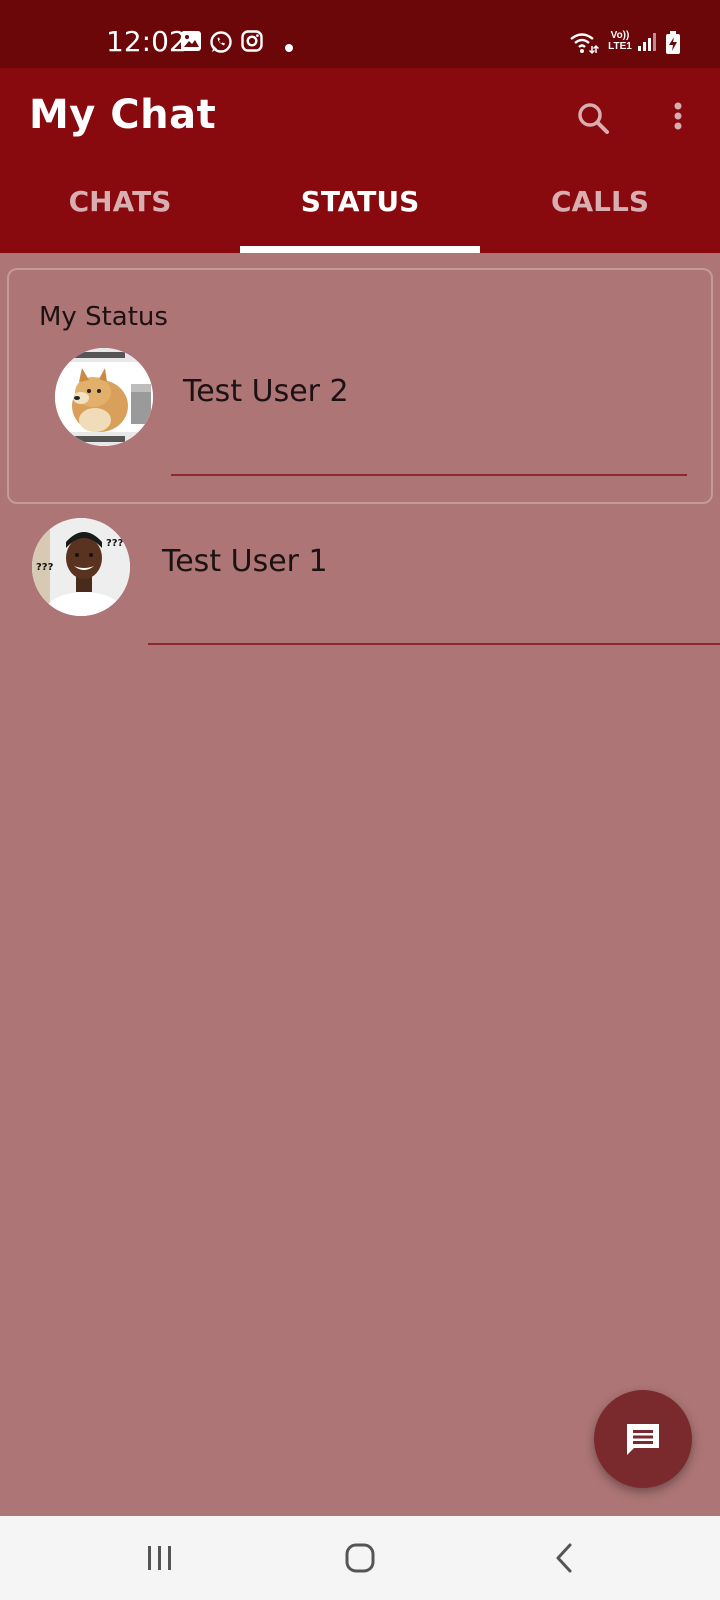 The image size is (720, 1600). I want to click on signal-icon, so click(647, 44).